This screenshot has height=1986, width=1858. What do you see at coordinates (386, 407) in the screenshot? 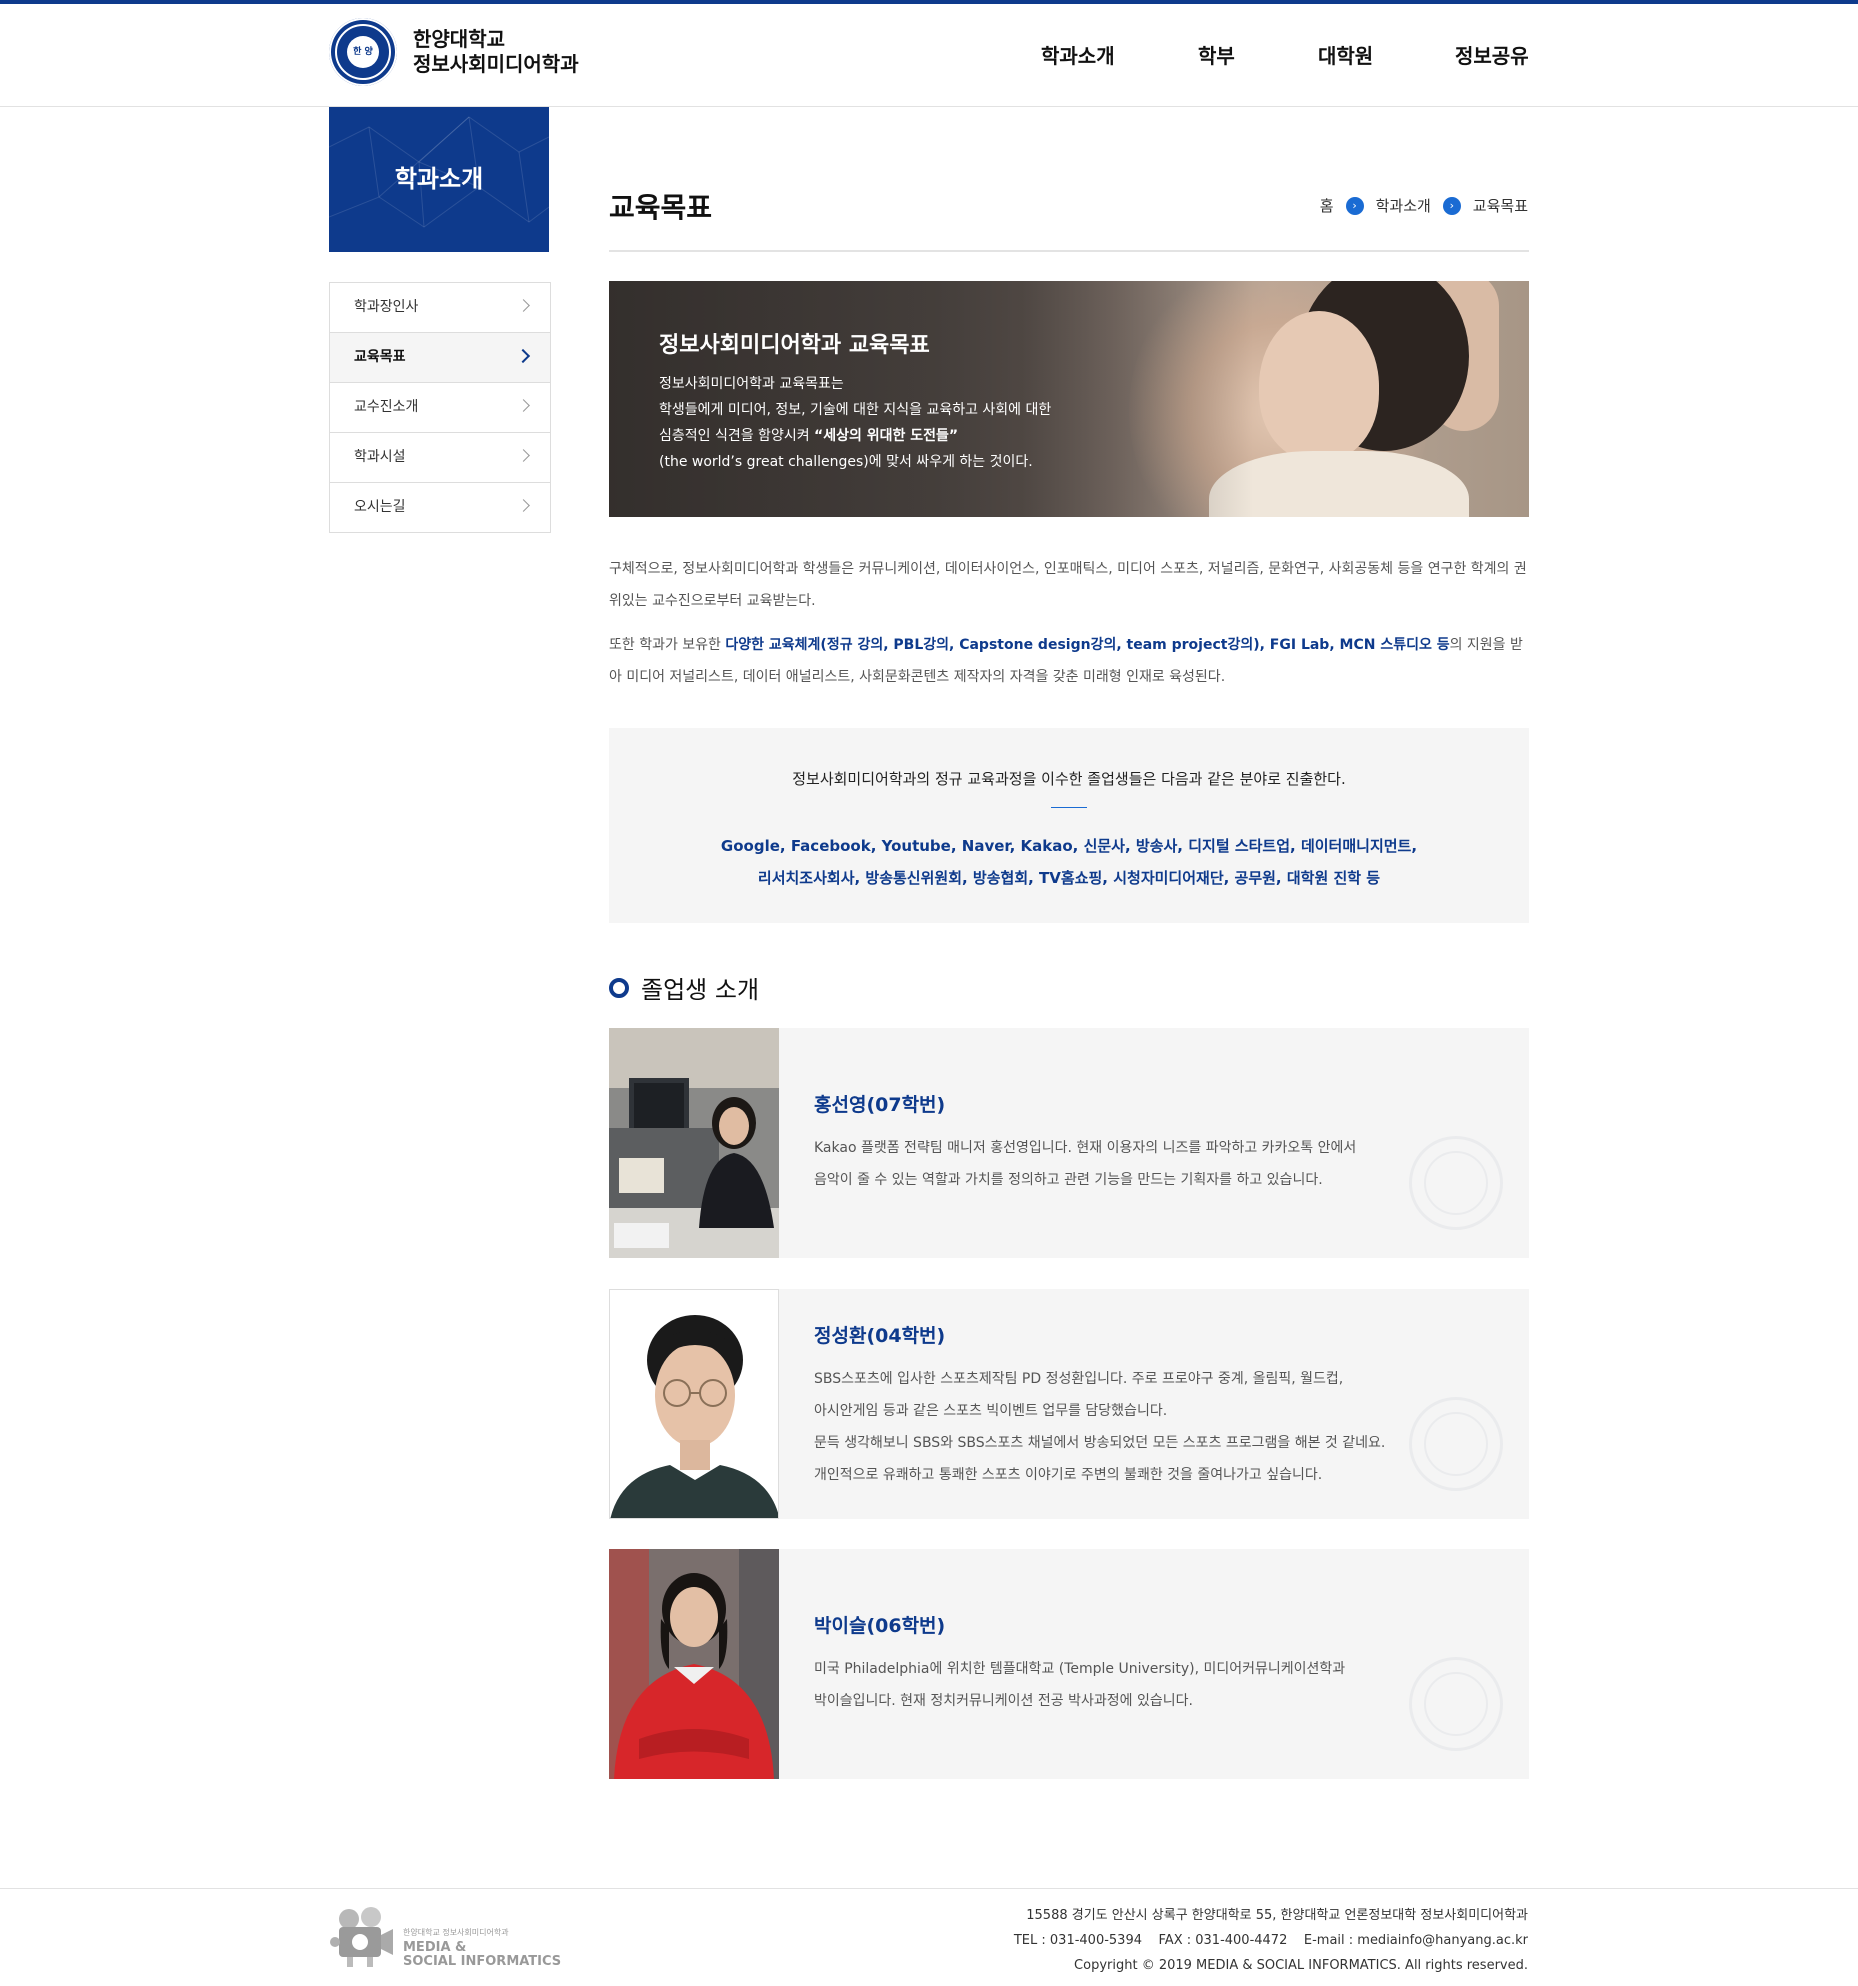
I see `sidebar-item-label: 교수진소개` at bounding box center [386, 407].